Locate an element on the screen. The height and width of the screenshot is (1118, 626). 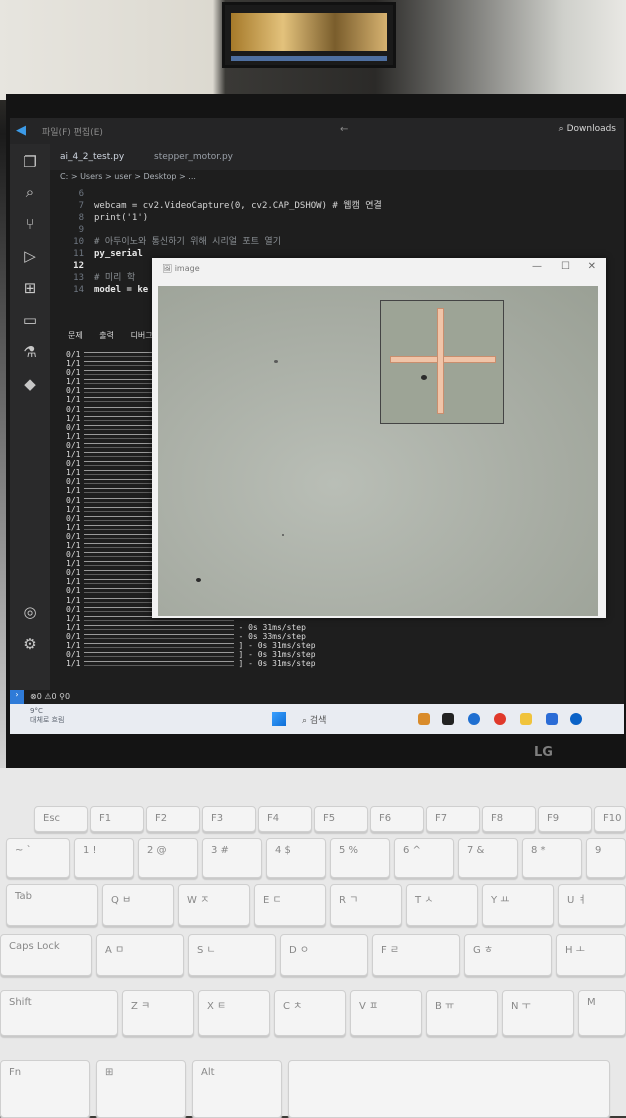
key-row3-6: Y ㅛ is located at coordinates (518, 905).